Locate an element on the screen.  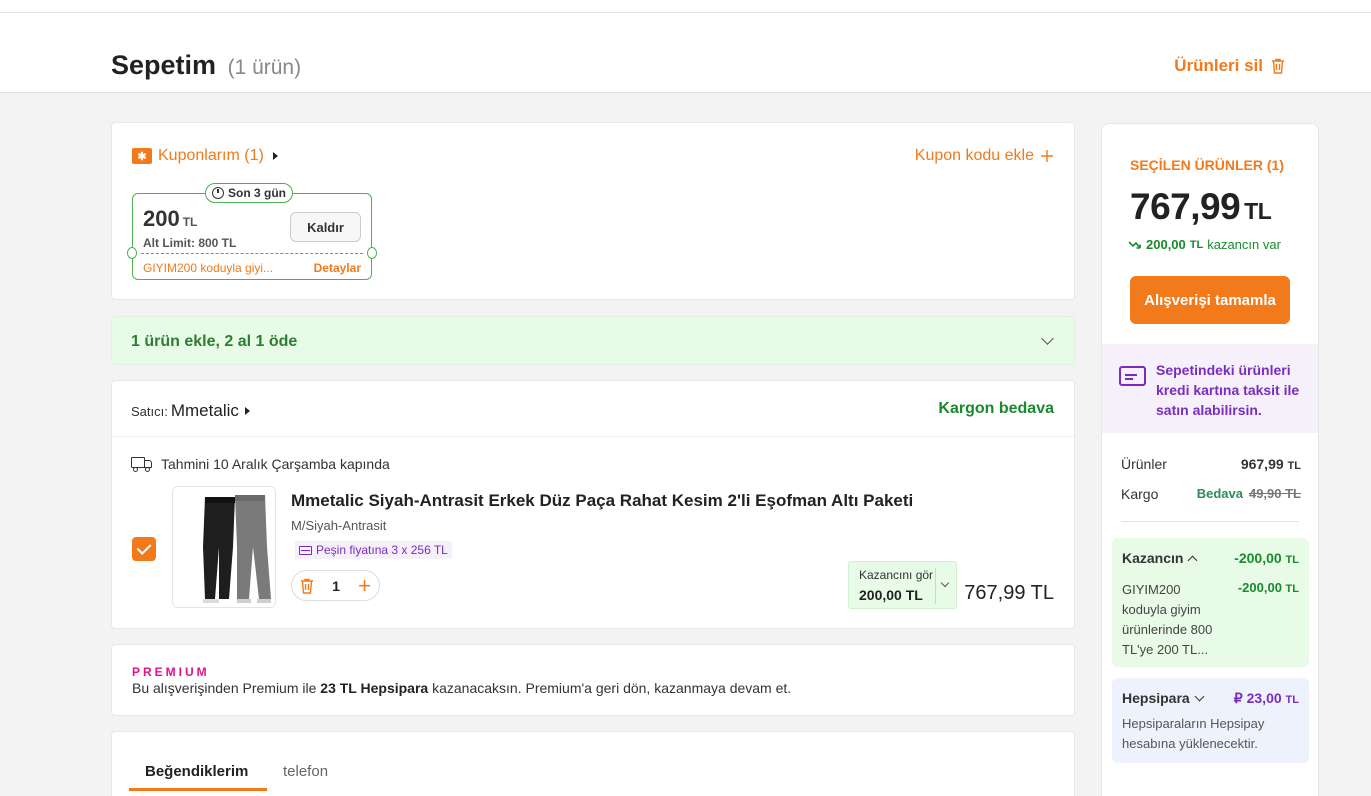
discount-total-currency: TL is located at coordinates (1292, 560).